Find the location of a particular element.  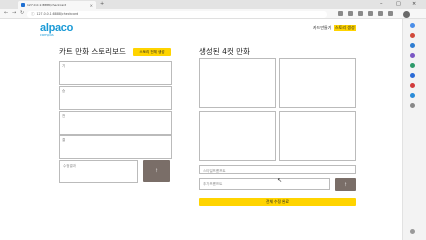

add-icon is located at coordinates (412, 105).